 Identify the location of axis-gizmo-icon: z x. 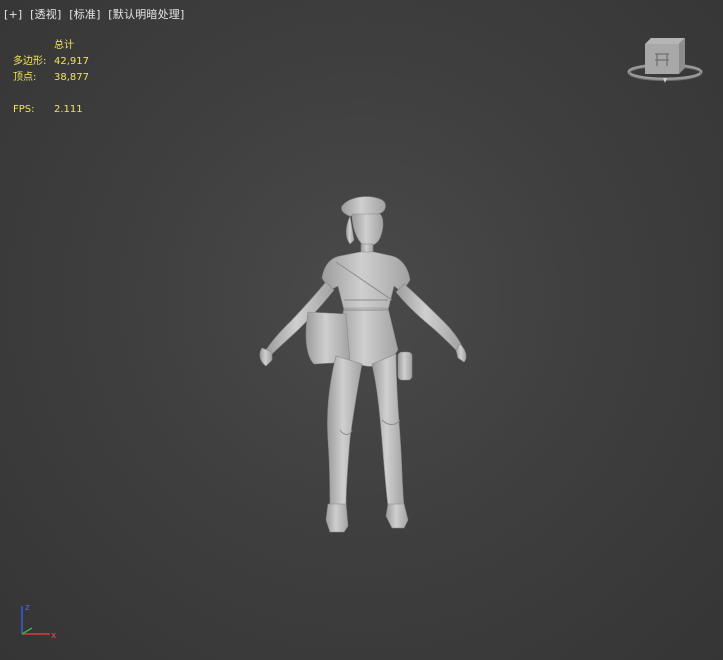
(39, 622).